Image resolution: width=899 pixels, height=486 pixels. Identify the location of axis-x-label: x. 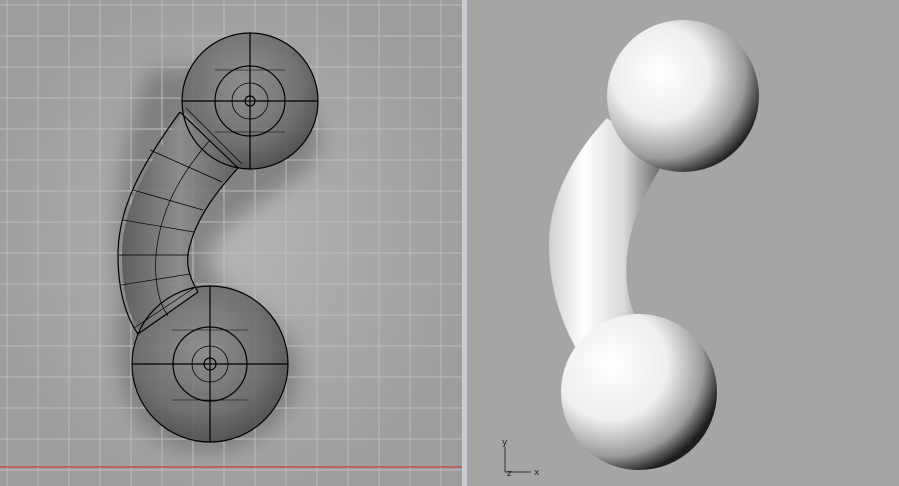
(537, 473).